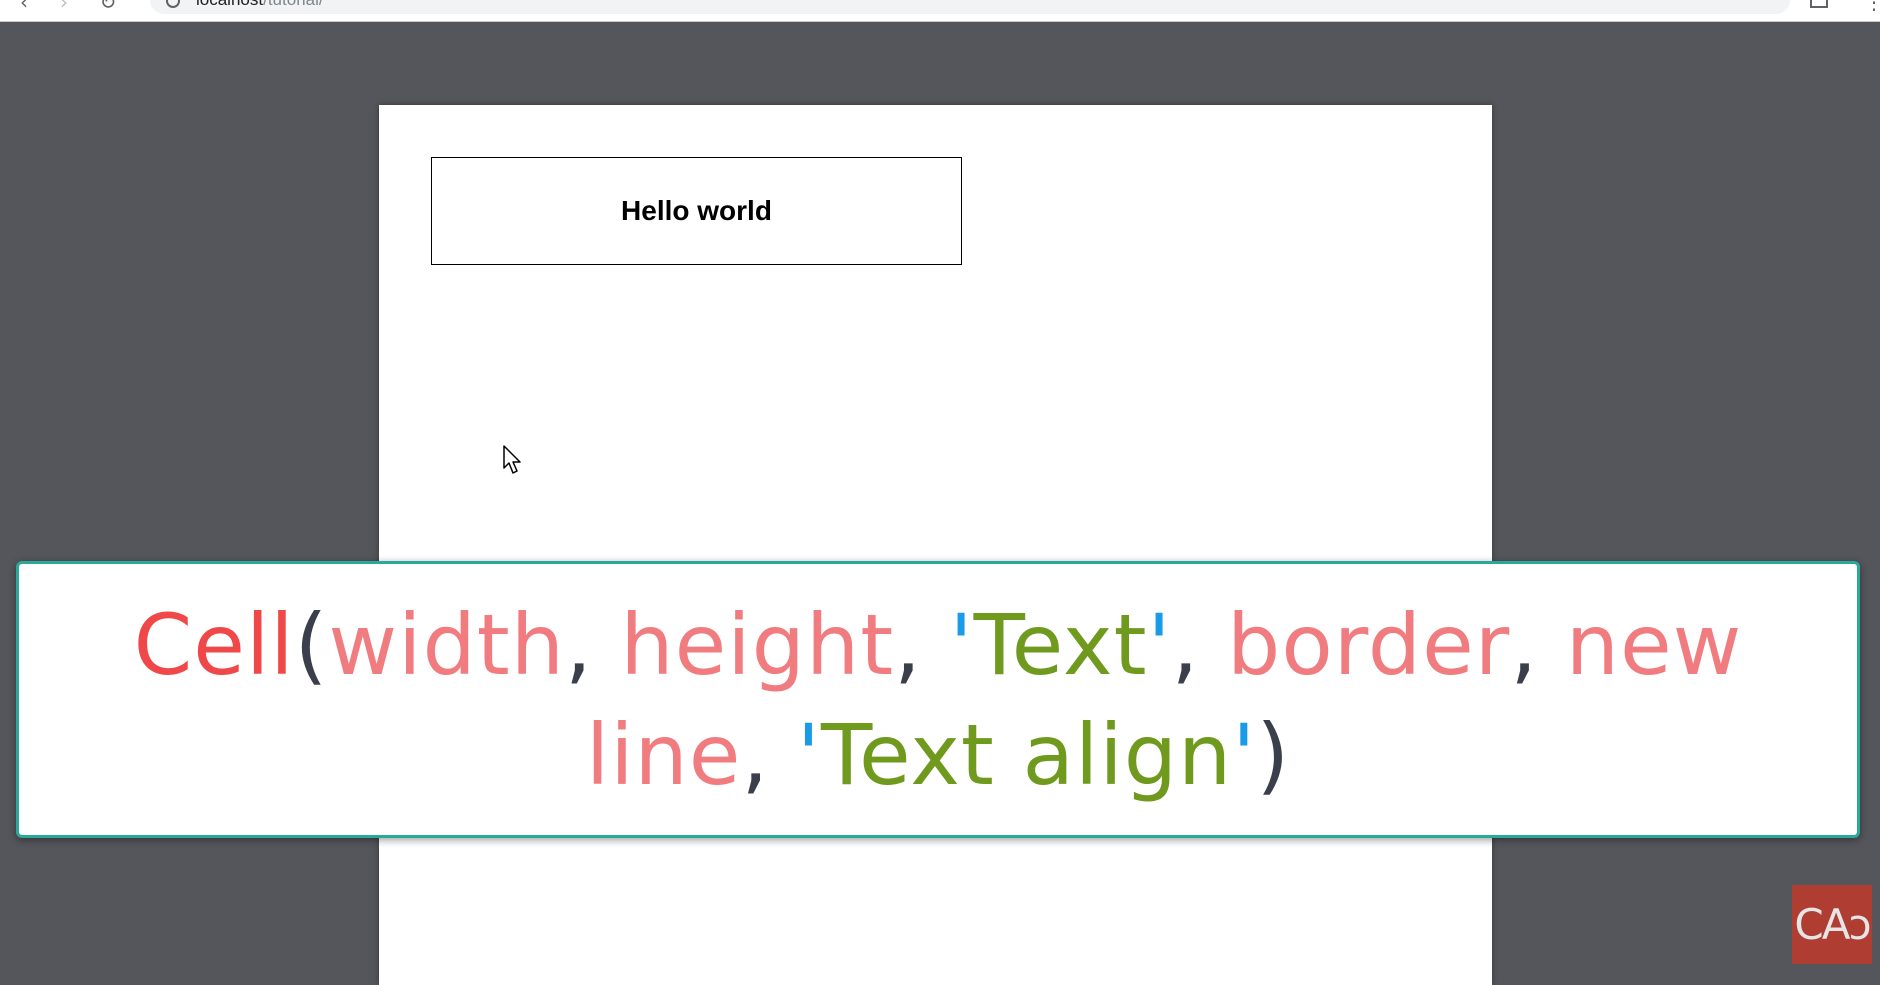  Describe the element at coordinates (446, 644) in the screenshot. I see `caption-param-width: width` at that location.